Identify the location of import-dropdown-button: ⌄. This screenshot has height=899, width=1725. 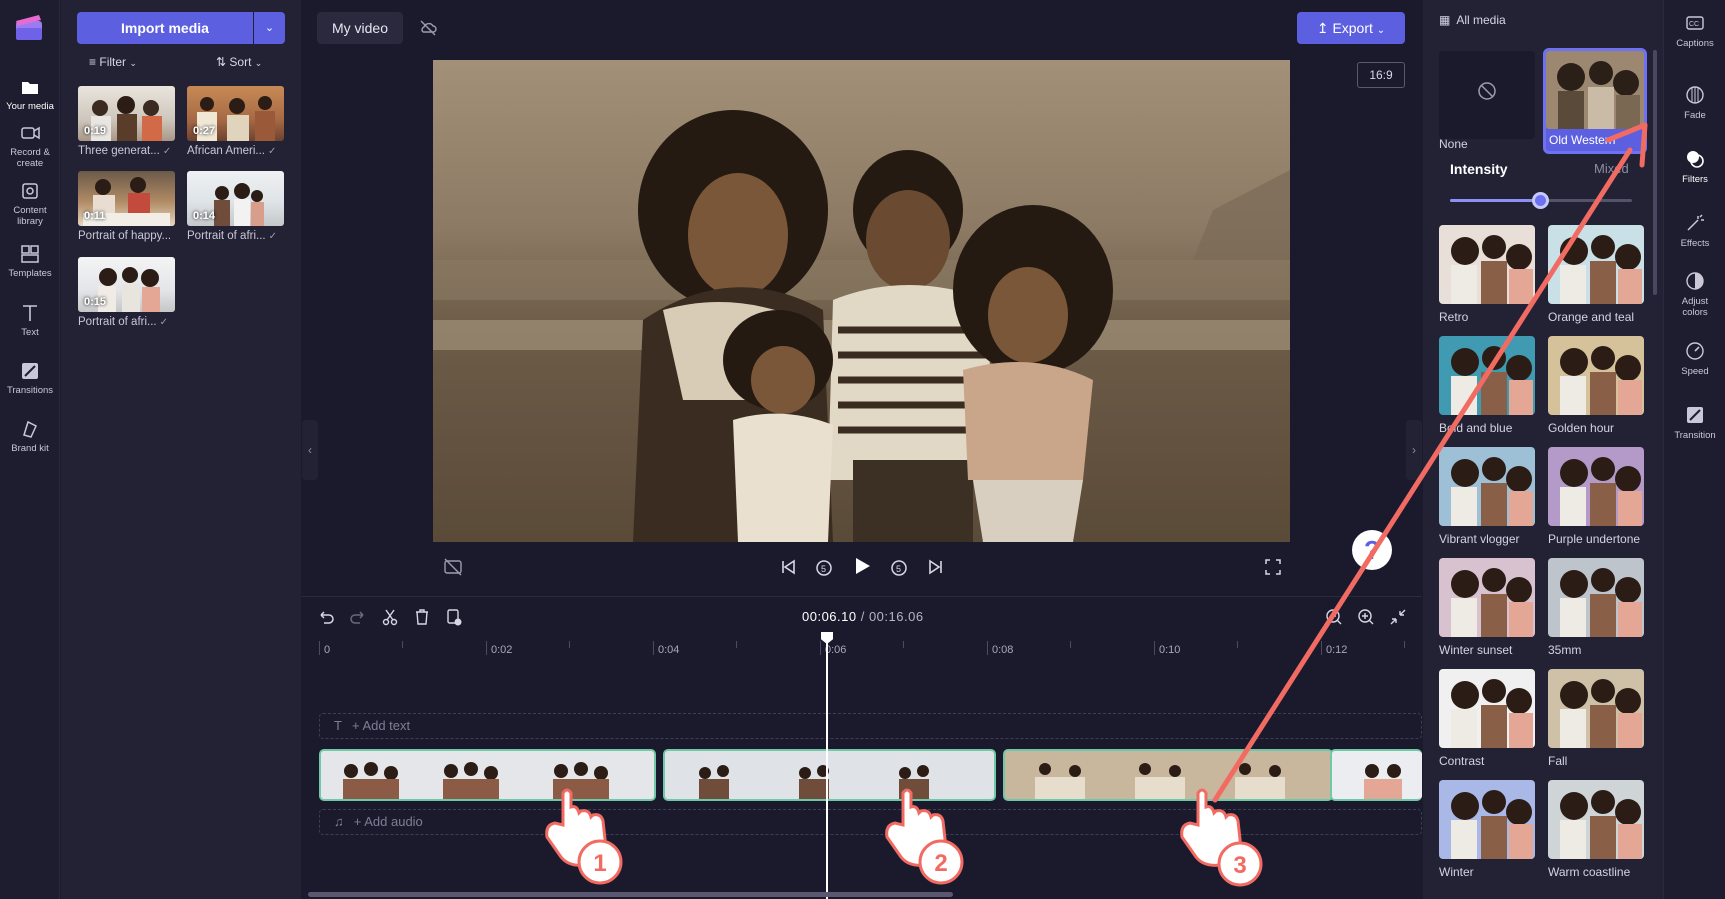
(269, 28).